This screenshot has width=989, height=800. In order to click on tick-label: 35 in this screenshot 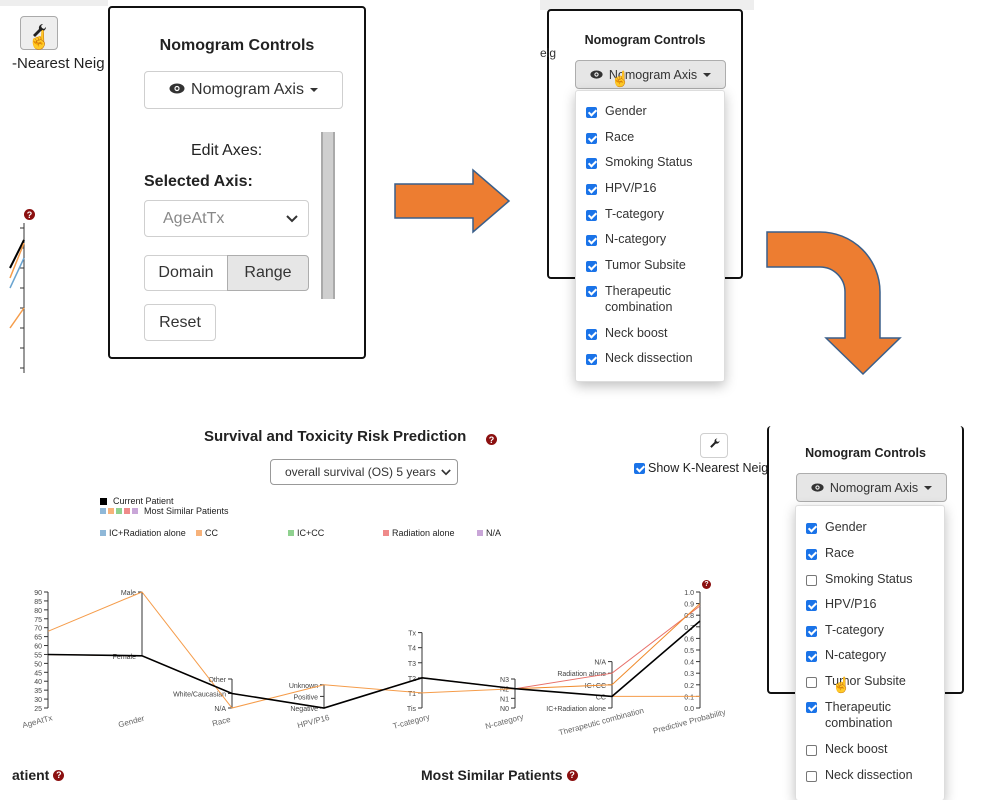, I will do `click(38, 691)`.